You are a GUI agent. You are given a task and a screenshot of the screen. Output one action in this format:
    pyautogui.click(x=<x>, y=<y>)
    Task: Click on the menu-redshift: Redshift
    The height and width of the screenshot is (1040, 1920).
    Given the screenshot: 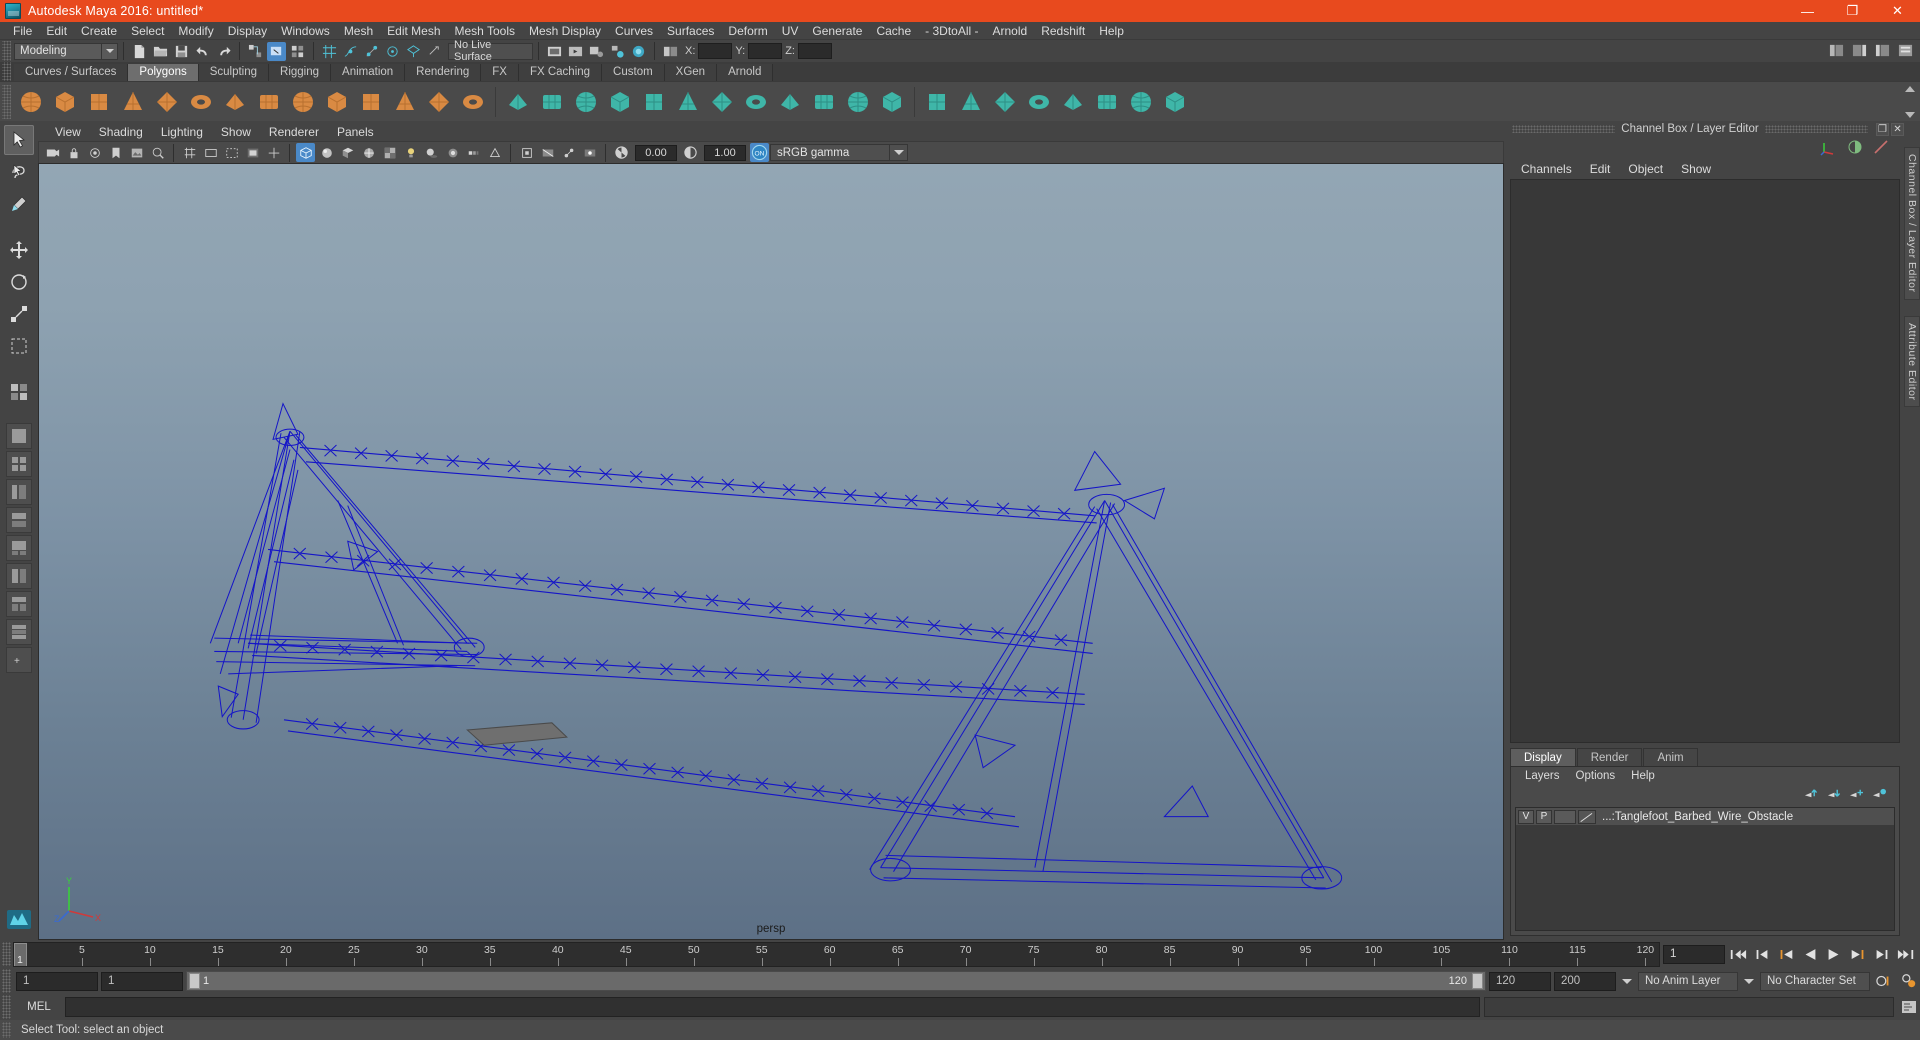 What is the action you would take?
    pyautogui.click(x=1063, y=31)
    